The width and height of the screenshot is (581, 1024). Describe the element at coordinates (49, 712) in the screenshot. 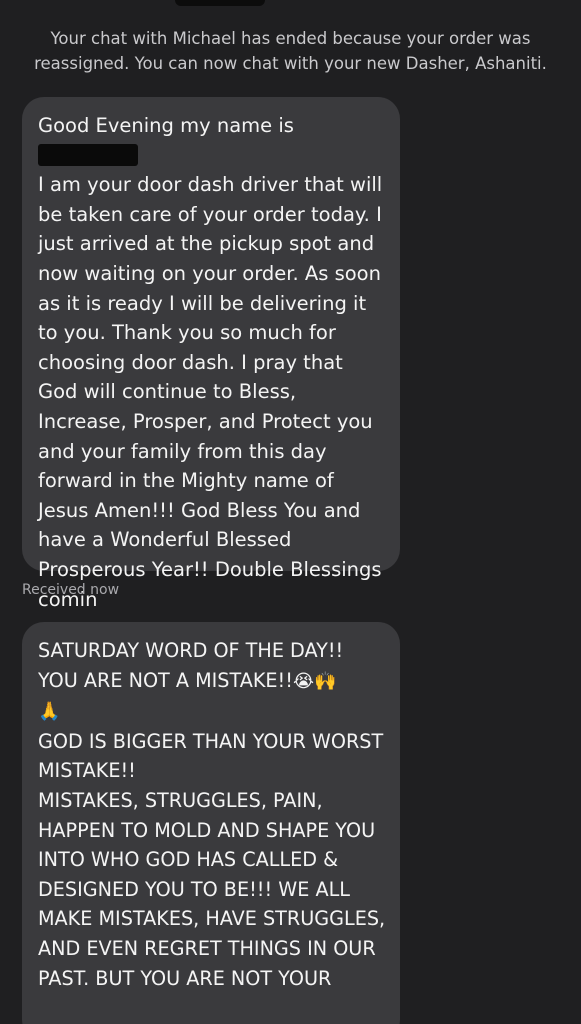

I see `pray-emoji: 🙏` at that location.